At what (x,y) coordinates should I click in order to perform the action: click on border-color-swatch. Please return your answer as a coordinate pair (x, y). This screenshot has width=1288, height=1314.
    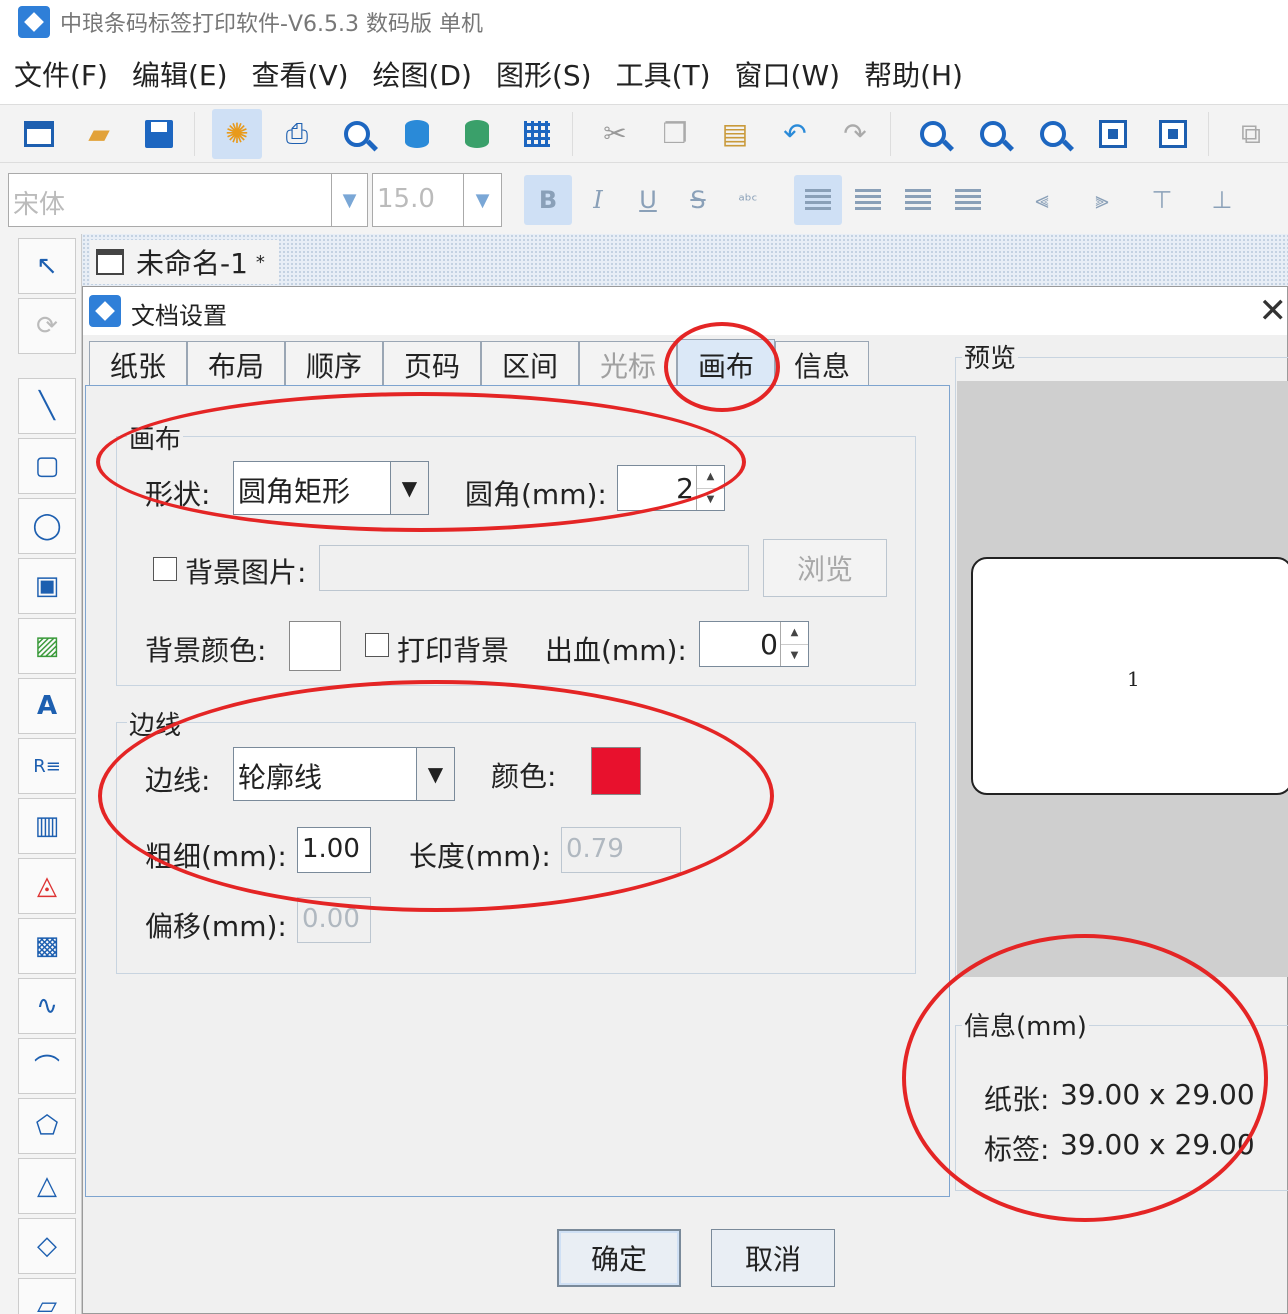
    Looking at the image, I should click on (616, 771).